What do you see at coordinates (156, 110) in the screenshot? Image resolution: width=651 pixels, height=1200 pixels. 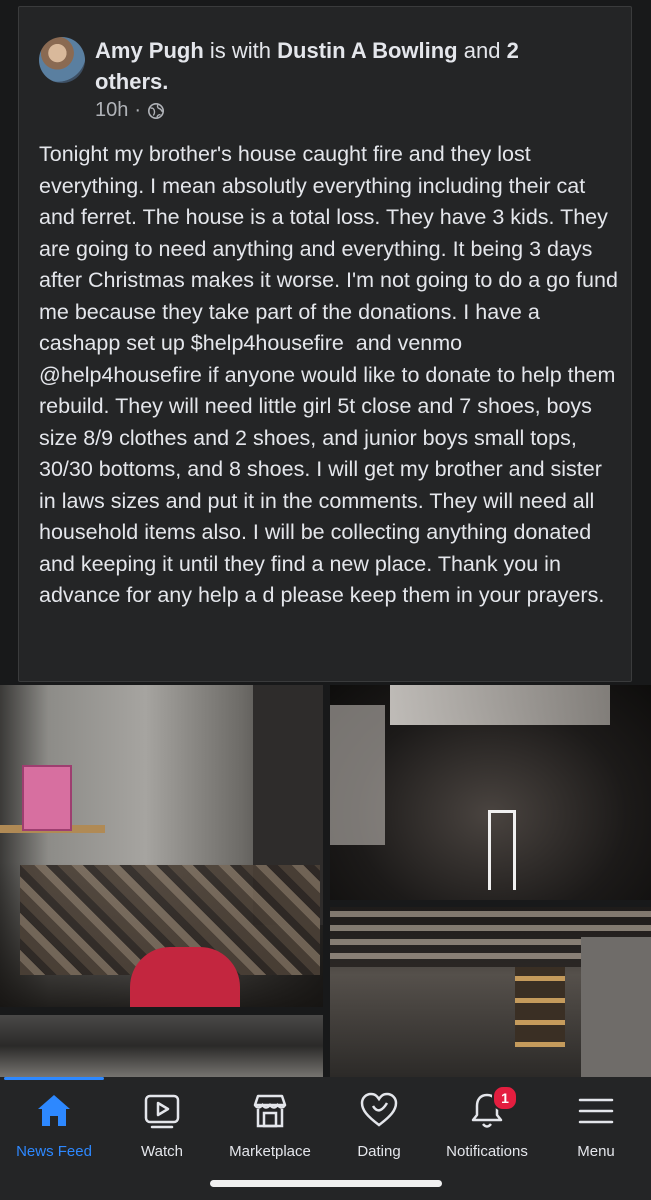 I see `globe-icon` at bounding box center [156, 110].